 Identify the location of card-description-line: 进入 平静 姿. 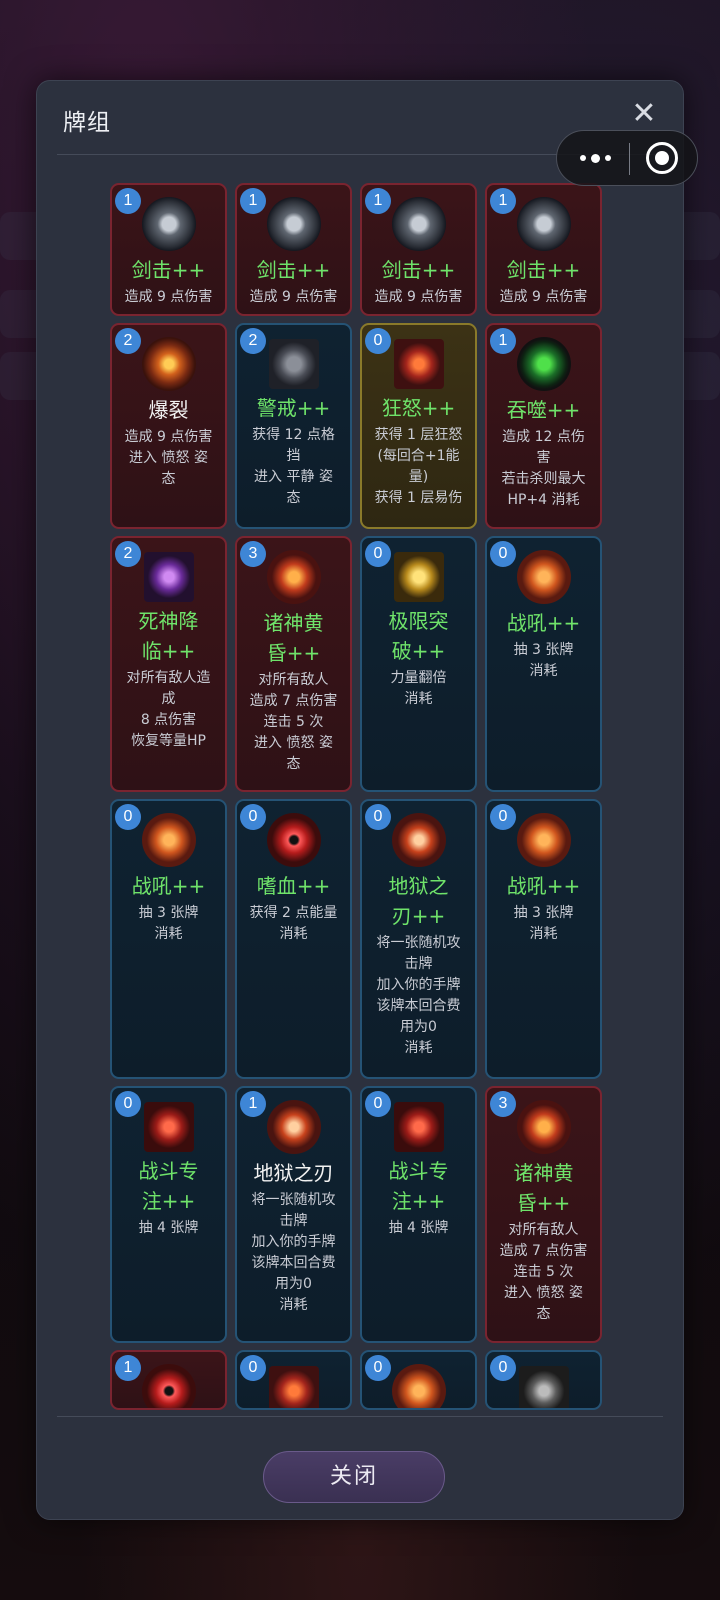
(293, 477).